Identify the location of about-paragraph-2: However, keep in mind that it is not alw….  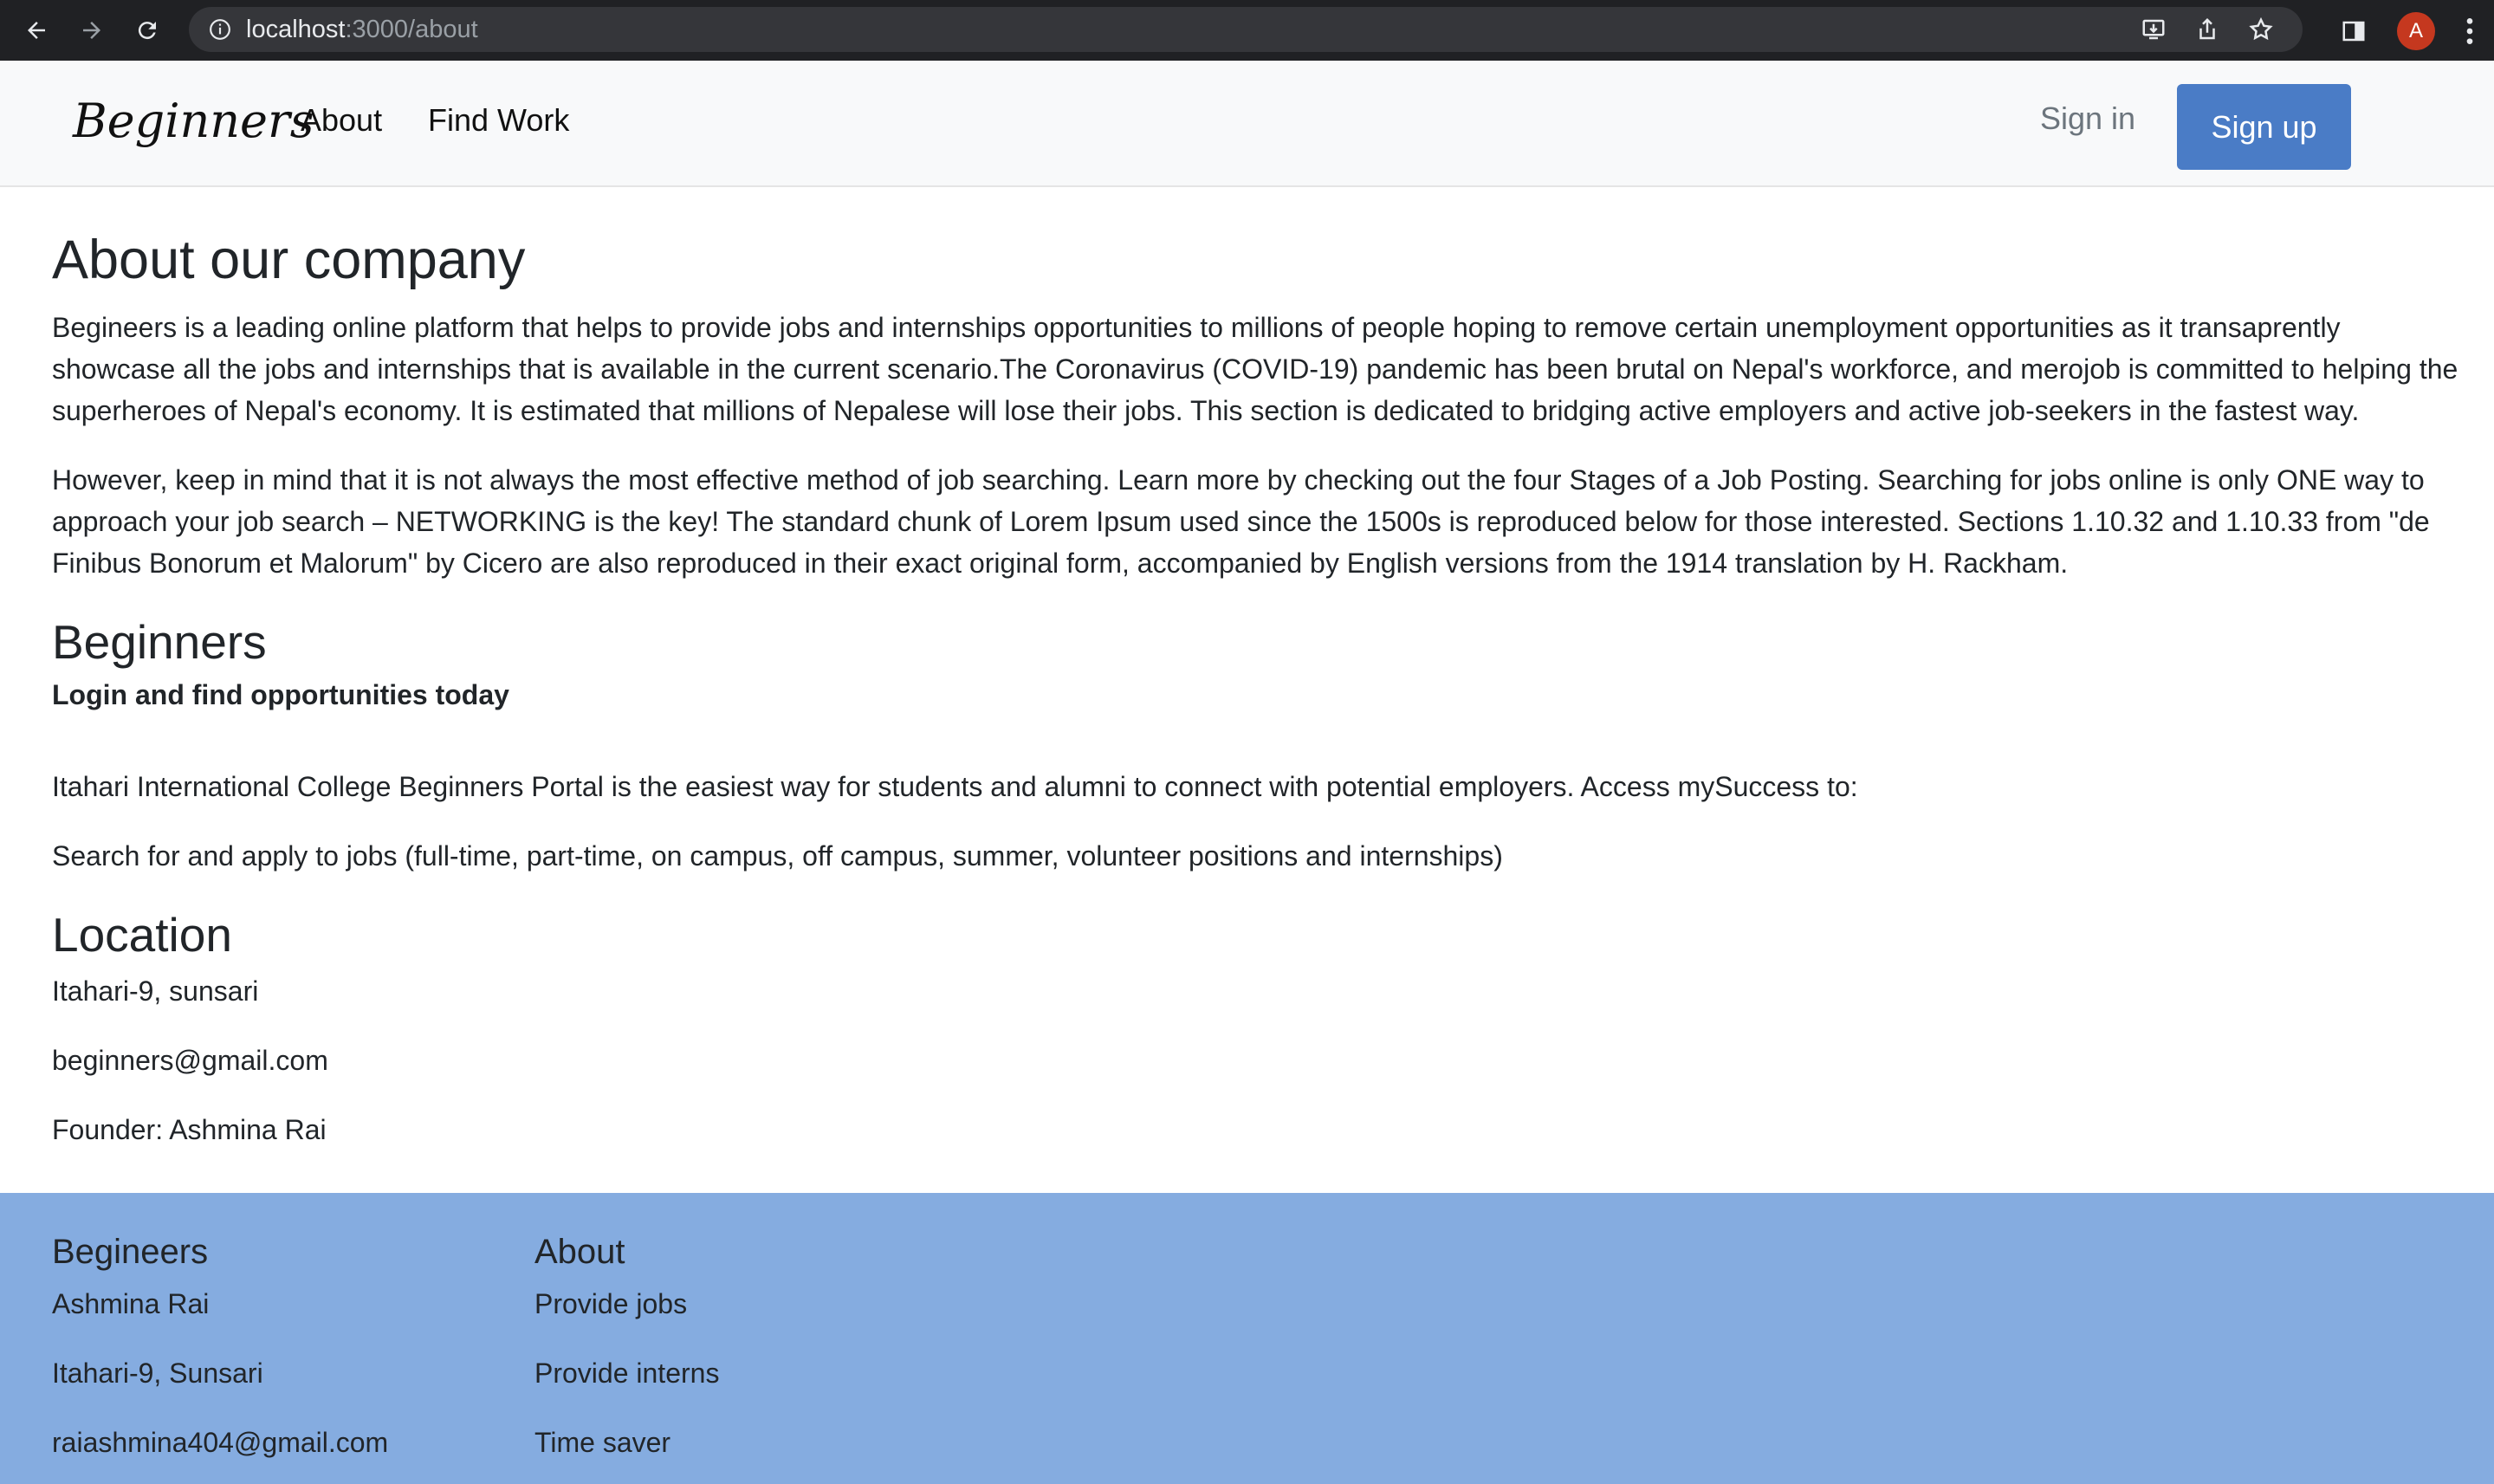
(1241, 521).